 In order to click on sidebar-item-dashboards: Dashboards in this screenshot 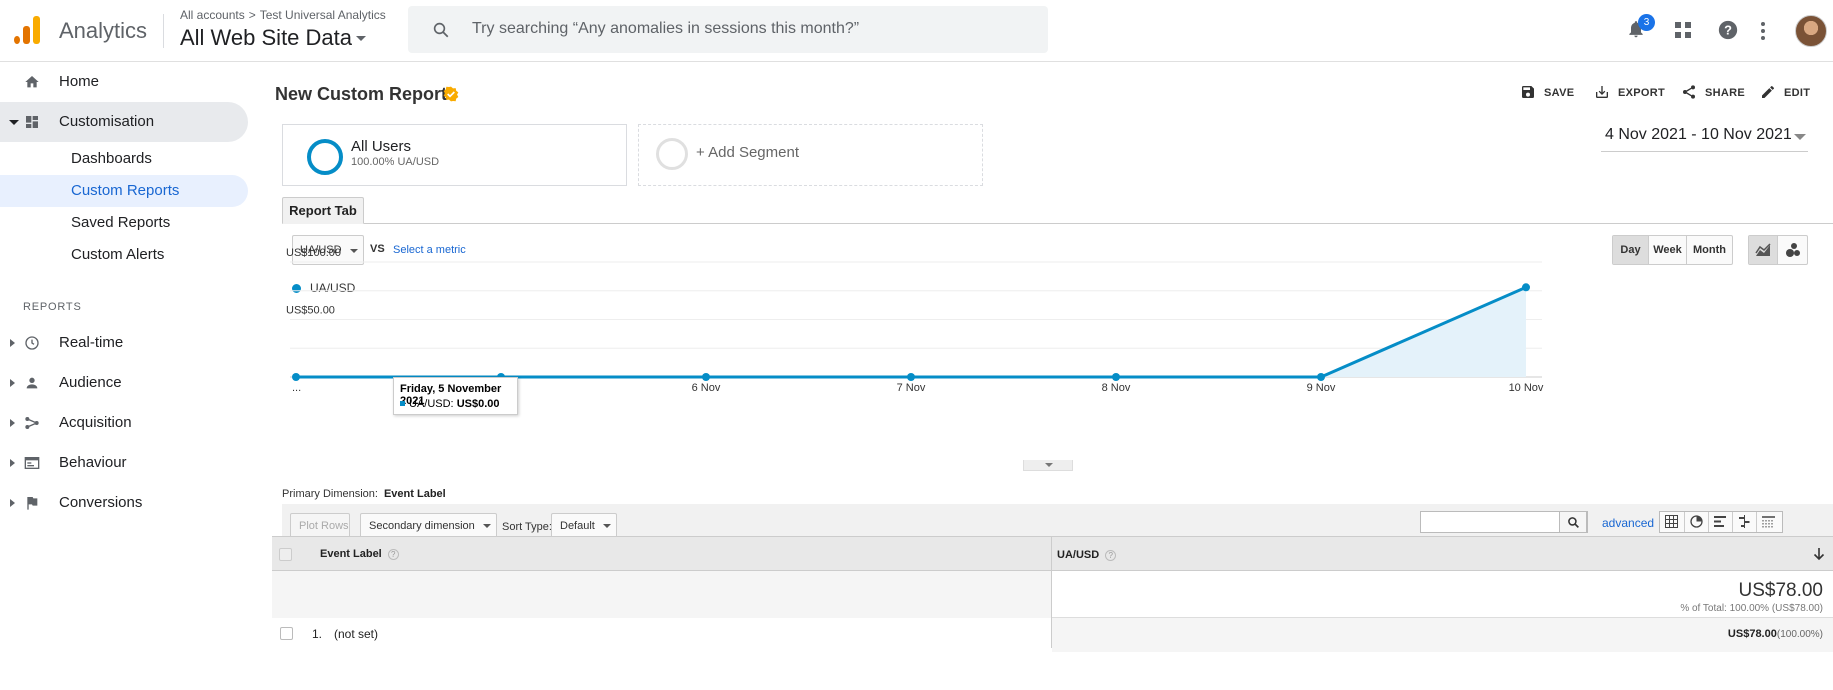, I will do `click(124, 159)`.